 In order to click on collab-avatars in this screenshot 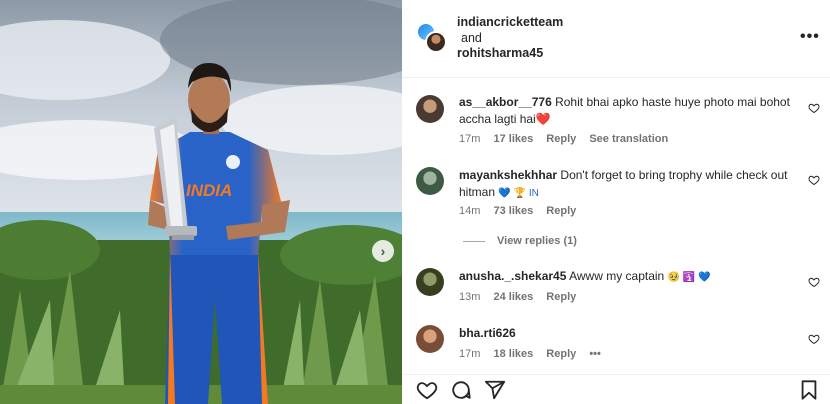, I will do `click(432, 38)`.